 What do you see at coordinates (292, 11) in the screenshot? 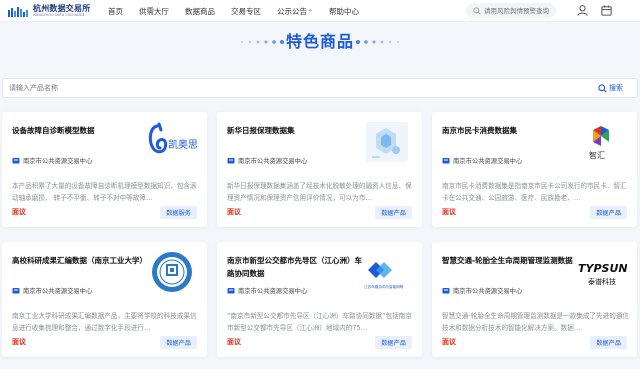
I see `nav-announcements-label: 公示公告` at bounding box center [292, 11].